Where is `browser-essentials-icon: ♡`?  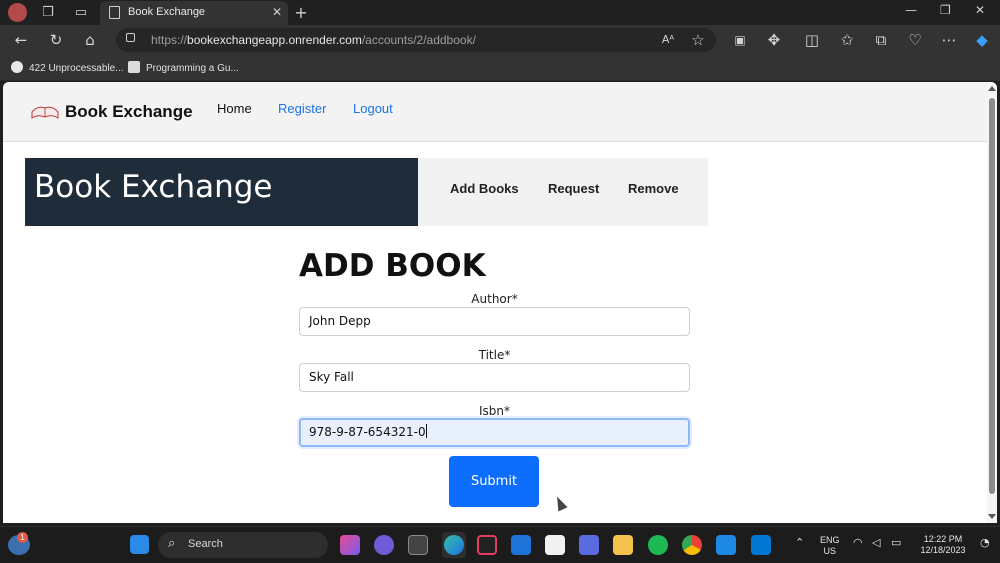
browser-essentials-icon: ♡ is located at coordinates (915, 40).